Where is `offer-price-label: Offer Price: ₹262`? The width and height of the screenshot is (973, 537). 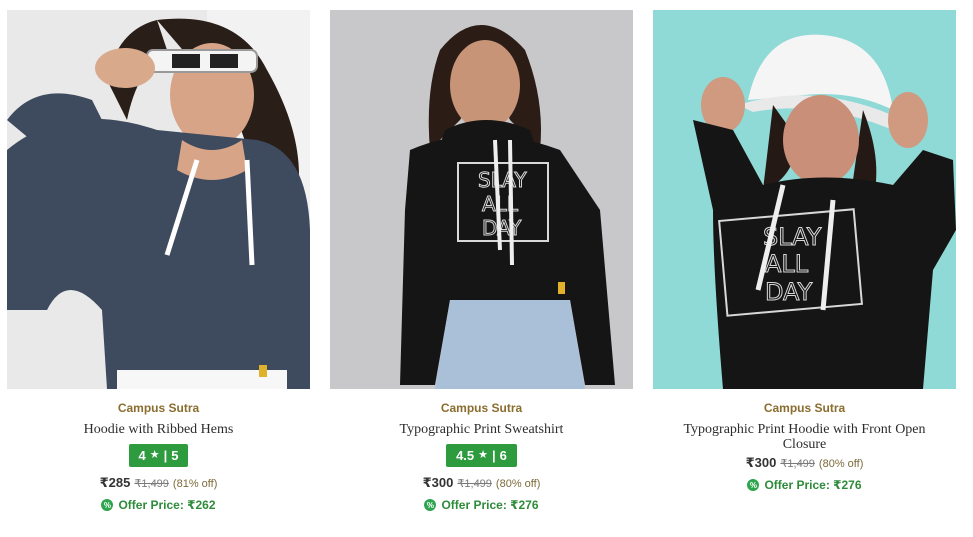
offer-price-label: Offer Price: ₹262 is located at coordinates (167, 505).